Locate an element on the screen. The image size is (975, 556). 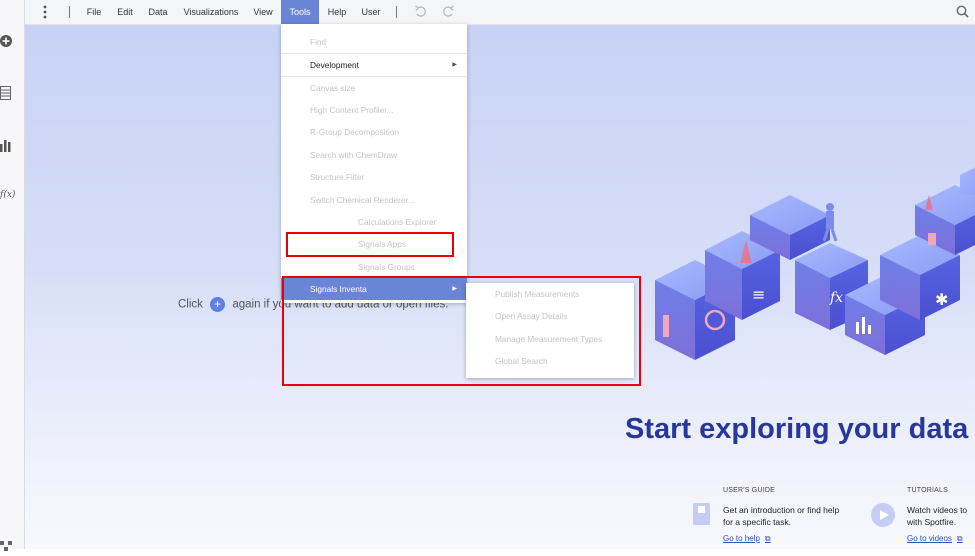
bar-chart-icon is located at coordinates (7, 146).